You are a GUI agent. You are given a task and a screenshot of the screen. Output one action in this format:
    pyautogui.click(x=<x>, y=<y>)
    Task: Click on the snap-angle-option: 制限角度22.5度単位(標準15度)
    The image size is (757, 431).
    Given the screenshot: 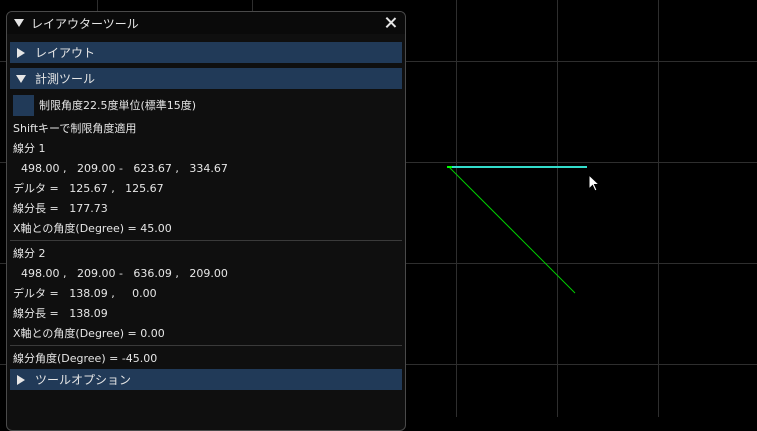 What is the action you would take?
    pyautogui.click(x=206, y=105)
    